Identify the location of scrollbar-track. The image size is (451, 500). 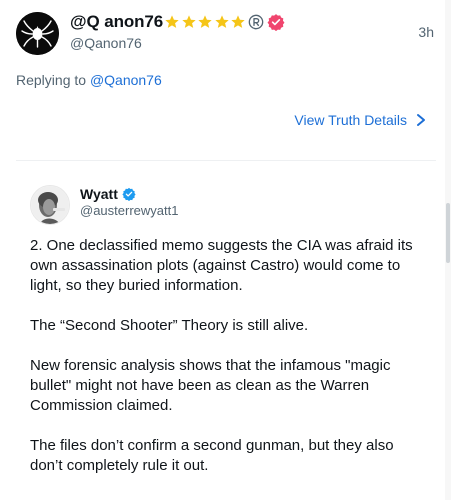
(448, 250).